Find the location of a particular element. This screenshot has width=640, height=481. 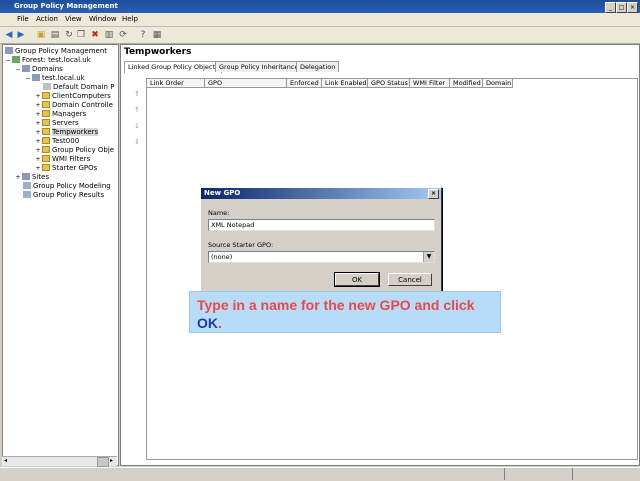

window-title: Group Policy Management is located at coordinates (66, 6).